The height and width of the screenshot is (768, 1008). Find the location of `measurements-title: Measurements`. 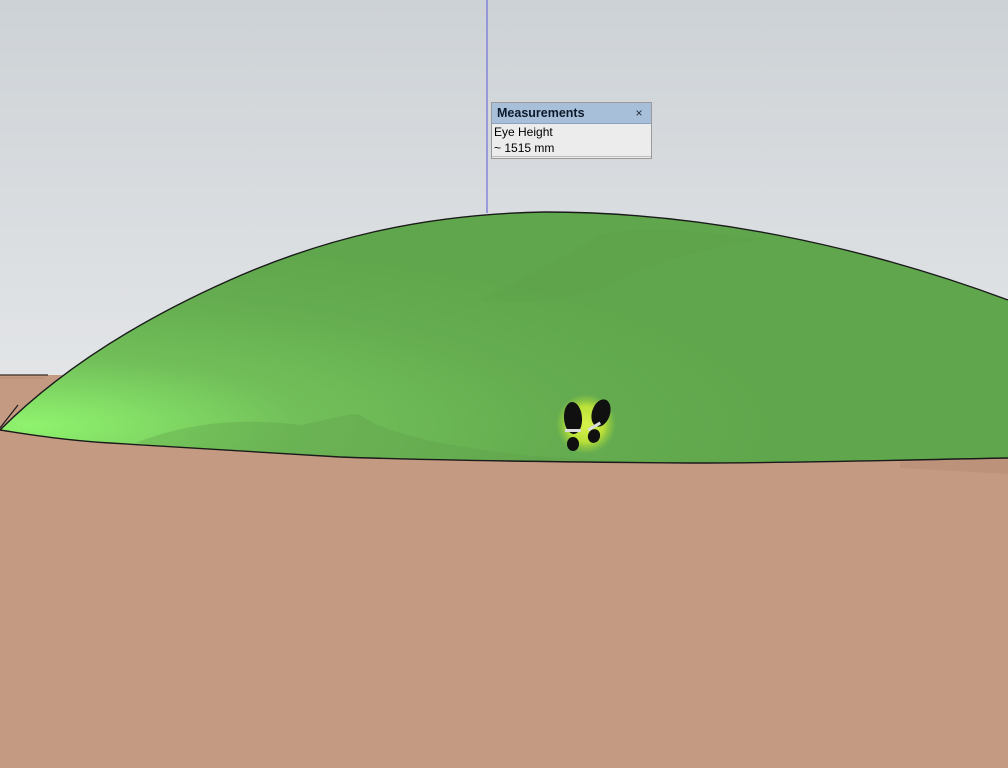

measurements-title: Measurements is located at coordinates (541, 113).